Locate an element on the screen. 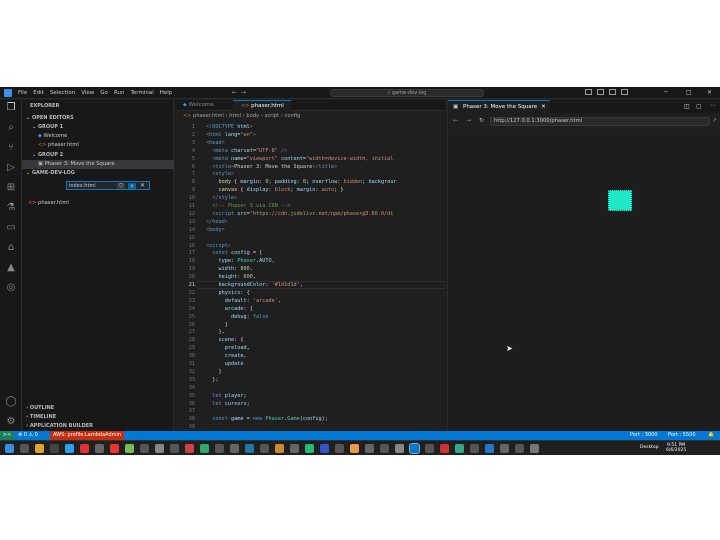 This screenshot has height=540, width=720. code-line: debug: false is located at coordinates (237, 317).